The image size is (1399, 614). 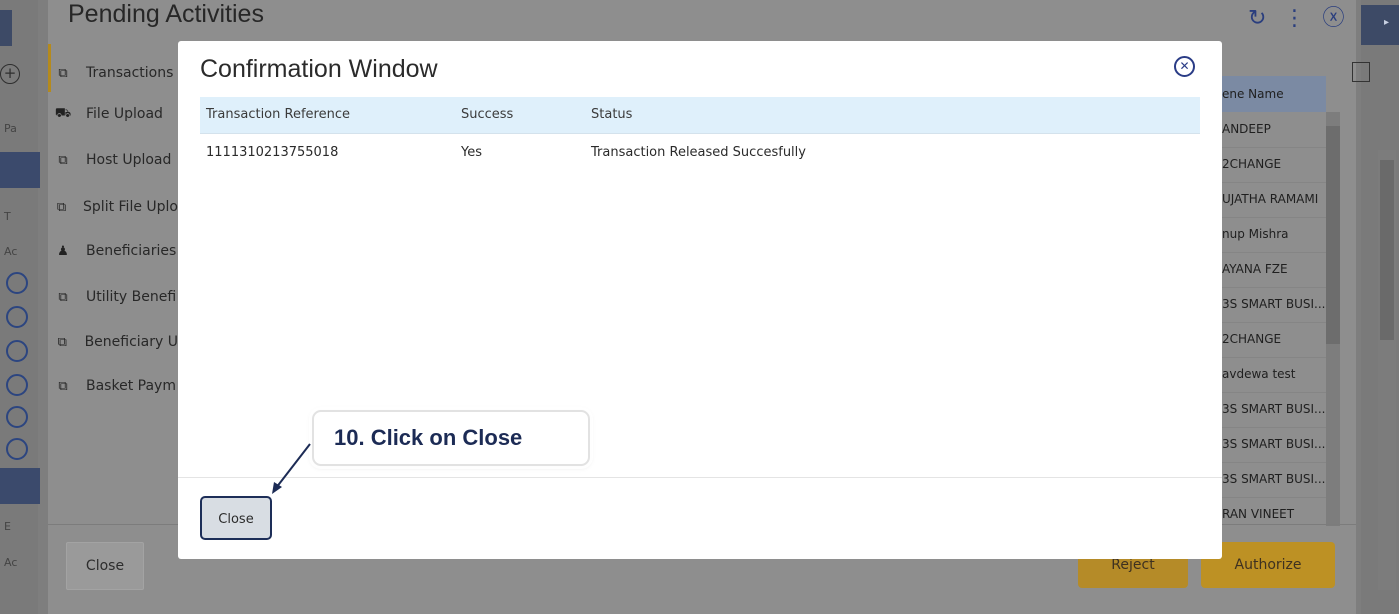 I want to click on modal-footer-divider, so click(x=700, y=477).